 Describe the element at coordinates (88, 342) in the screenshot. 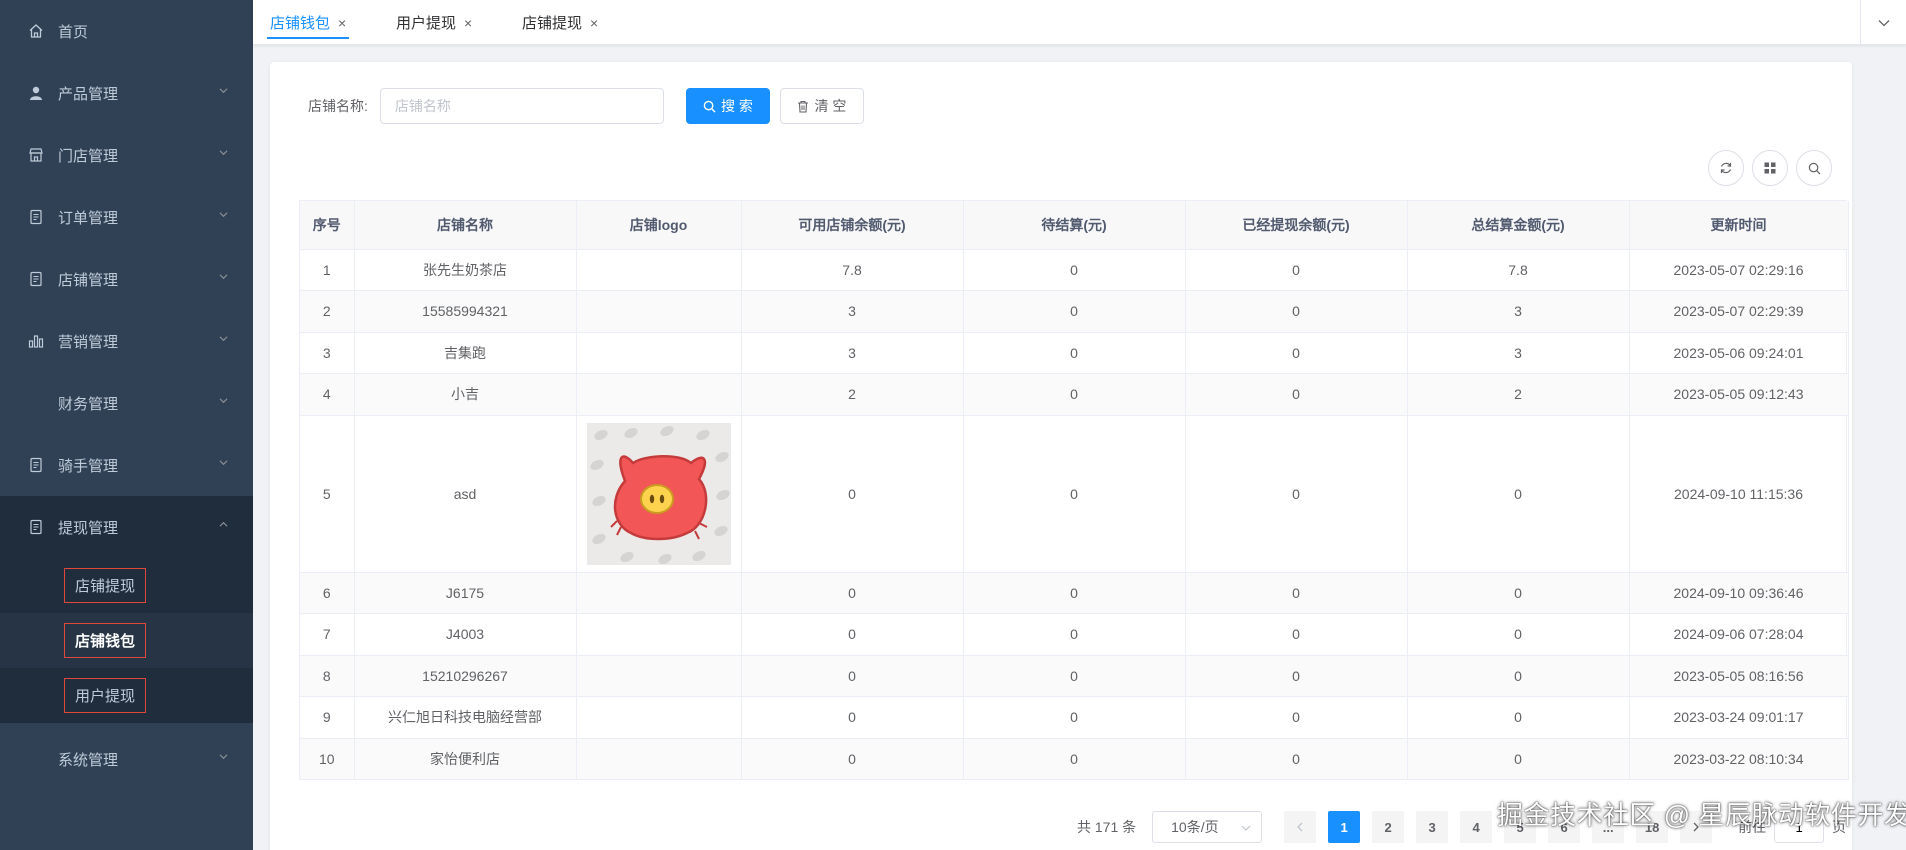

I see `sidebar-item-label: 营销管理` at that location.